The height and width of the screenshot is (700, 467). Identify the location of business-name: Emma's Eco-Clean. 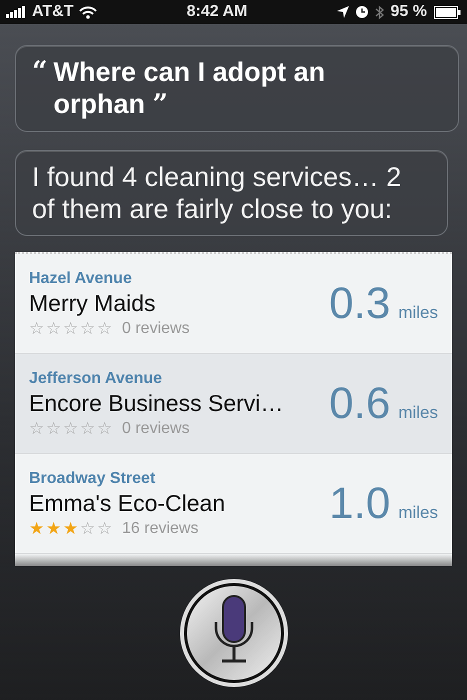
(127, 503).